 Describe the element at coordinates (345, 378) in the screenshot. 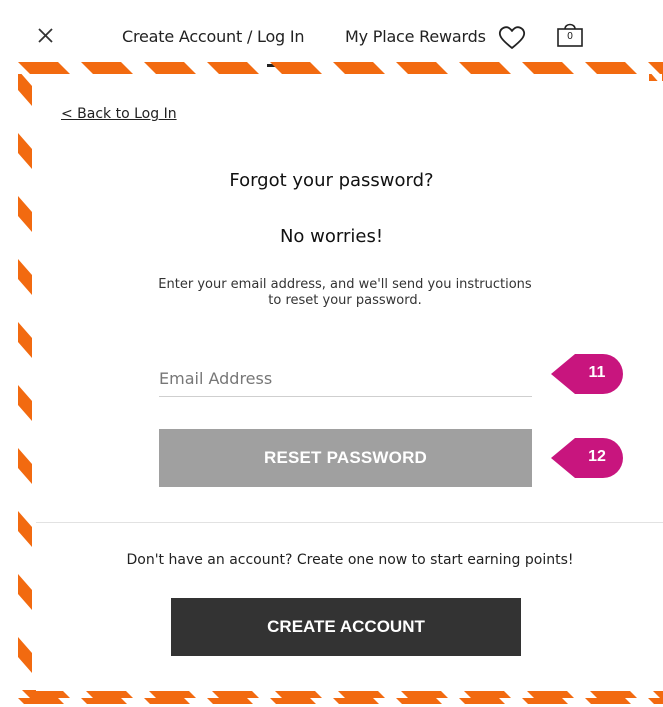

I see `email-field` at that location.